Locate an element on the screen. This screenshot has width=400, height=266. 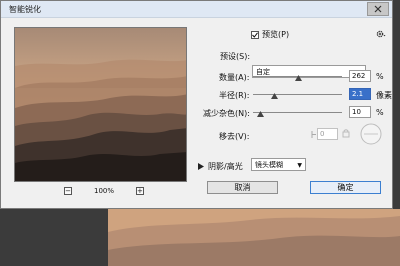
shadows-highlights-label: 阴影/高光 is located at coordinates (225, 166).